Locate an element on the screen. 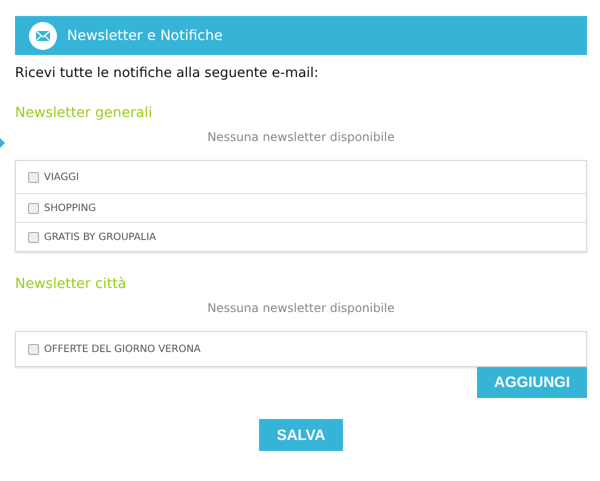 This screenshot has height=481, width=600. envelope-icon is located at coordinates (43, 36).